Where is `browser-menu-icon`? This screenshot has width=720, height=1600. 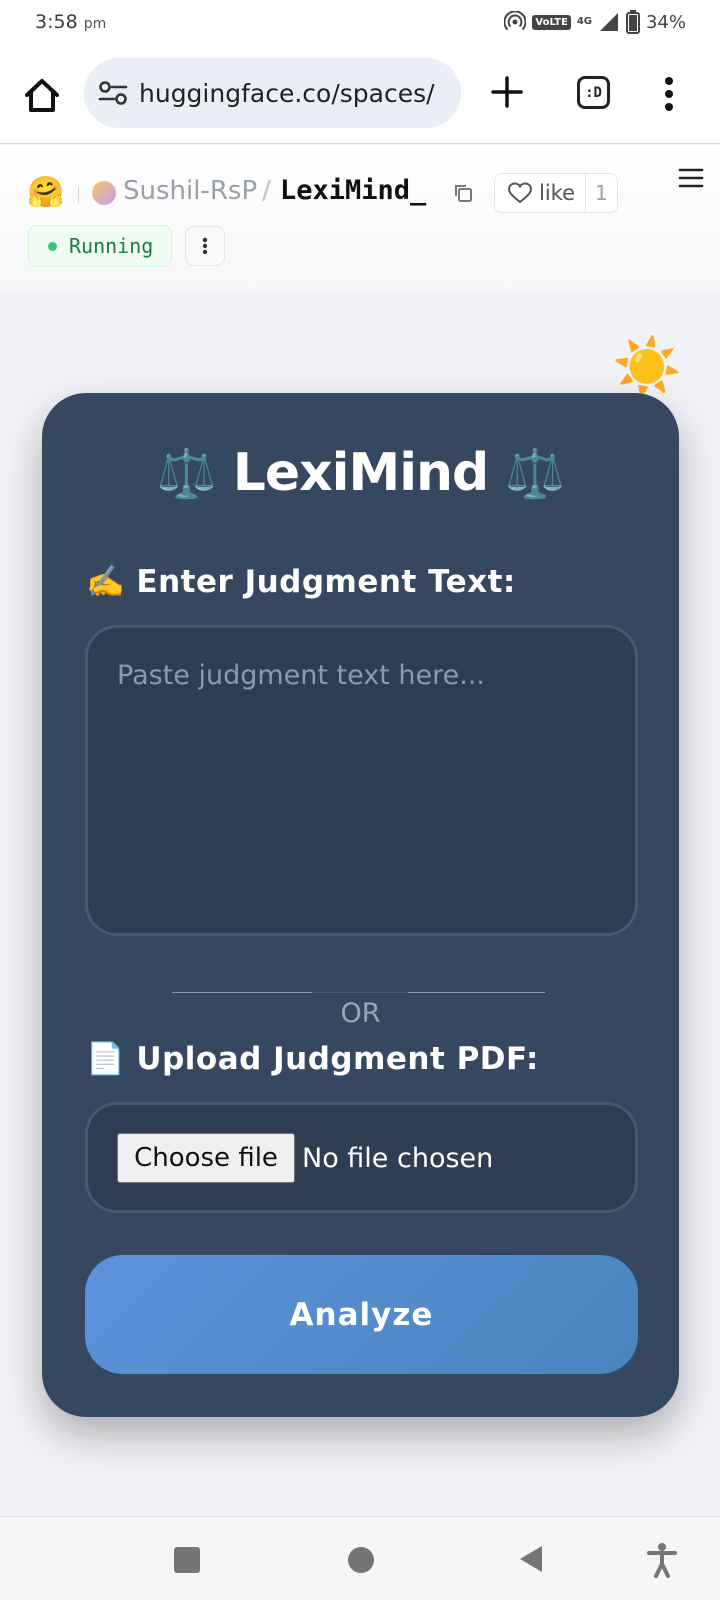 browser-menu-icon is located at coordinates (669, 94).